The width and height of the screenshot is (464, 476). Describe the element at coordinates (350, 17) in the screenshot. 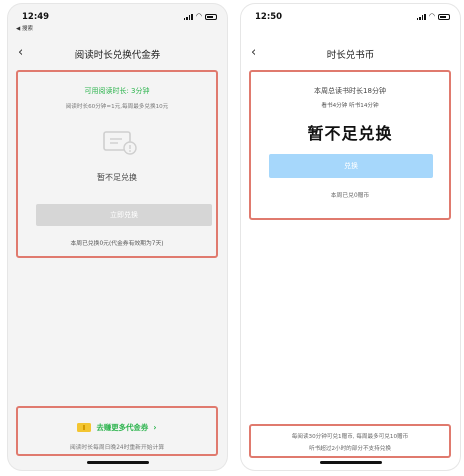

I see `status-bar: 12:50 ◠` at that location.